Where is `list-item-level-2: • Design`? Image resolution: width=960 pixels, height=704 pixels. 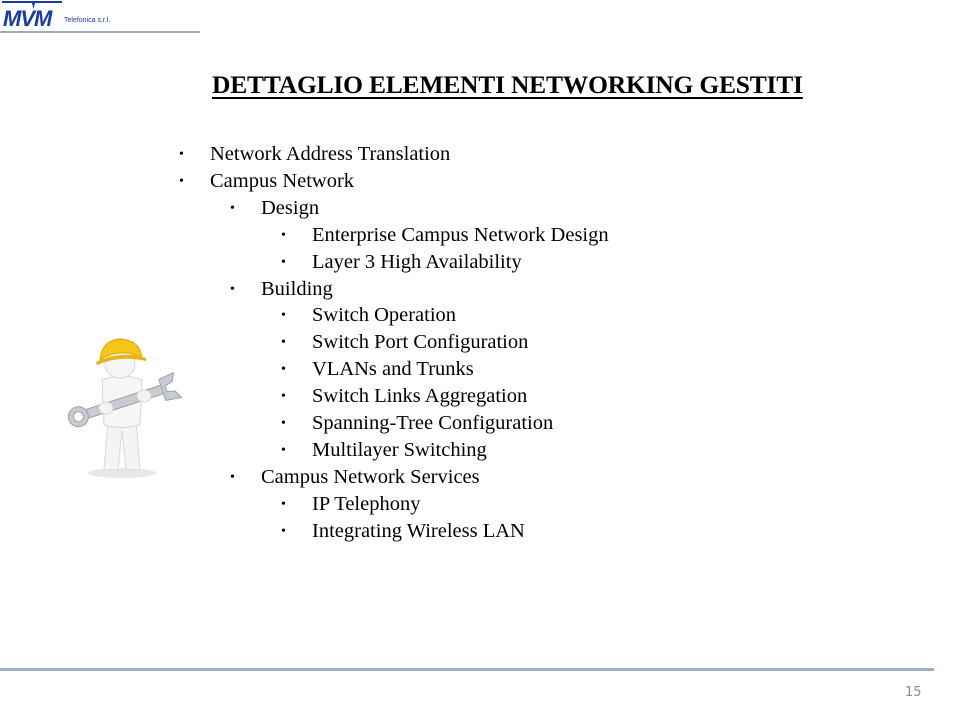 list-item-level-2: • Design is located at coordinates (275, 208).